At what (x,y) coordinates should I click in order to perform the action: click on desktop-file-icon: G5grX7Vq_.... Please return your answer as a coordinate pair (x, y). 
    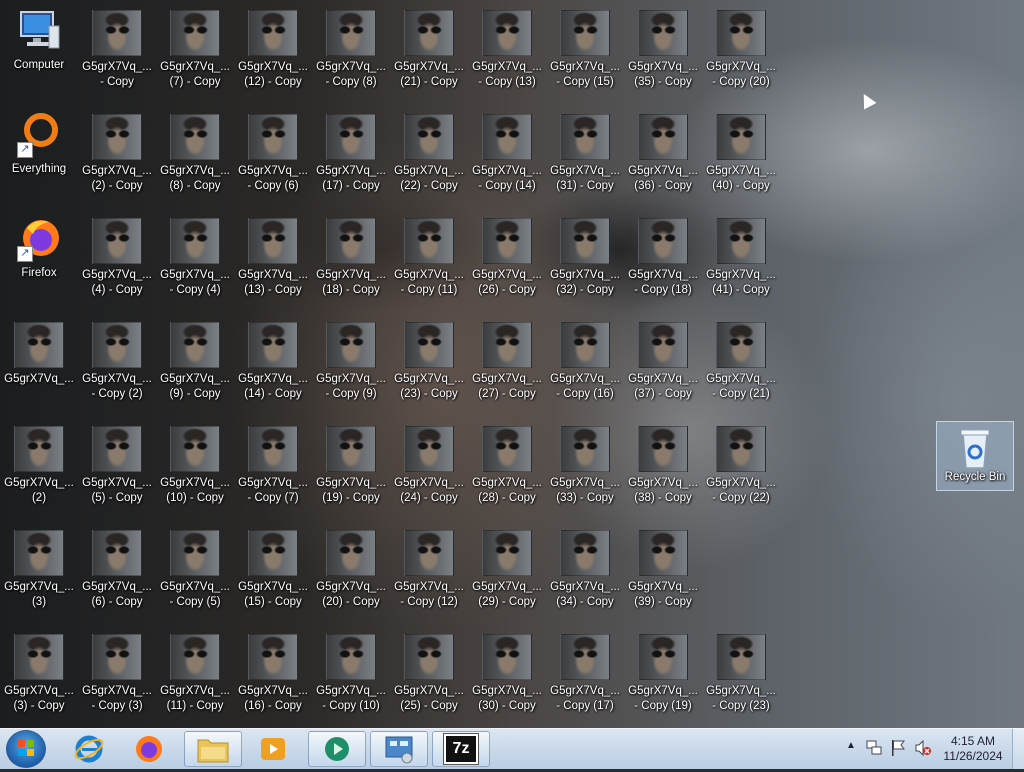
    Looking at the image, I should click on (39, 352).